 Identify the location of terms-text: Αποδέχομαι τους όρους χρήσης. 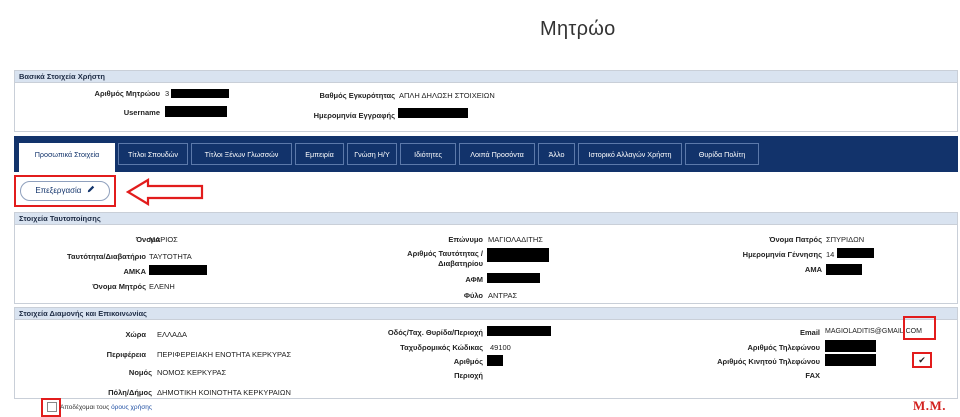
(106, 407).